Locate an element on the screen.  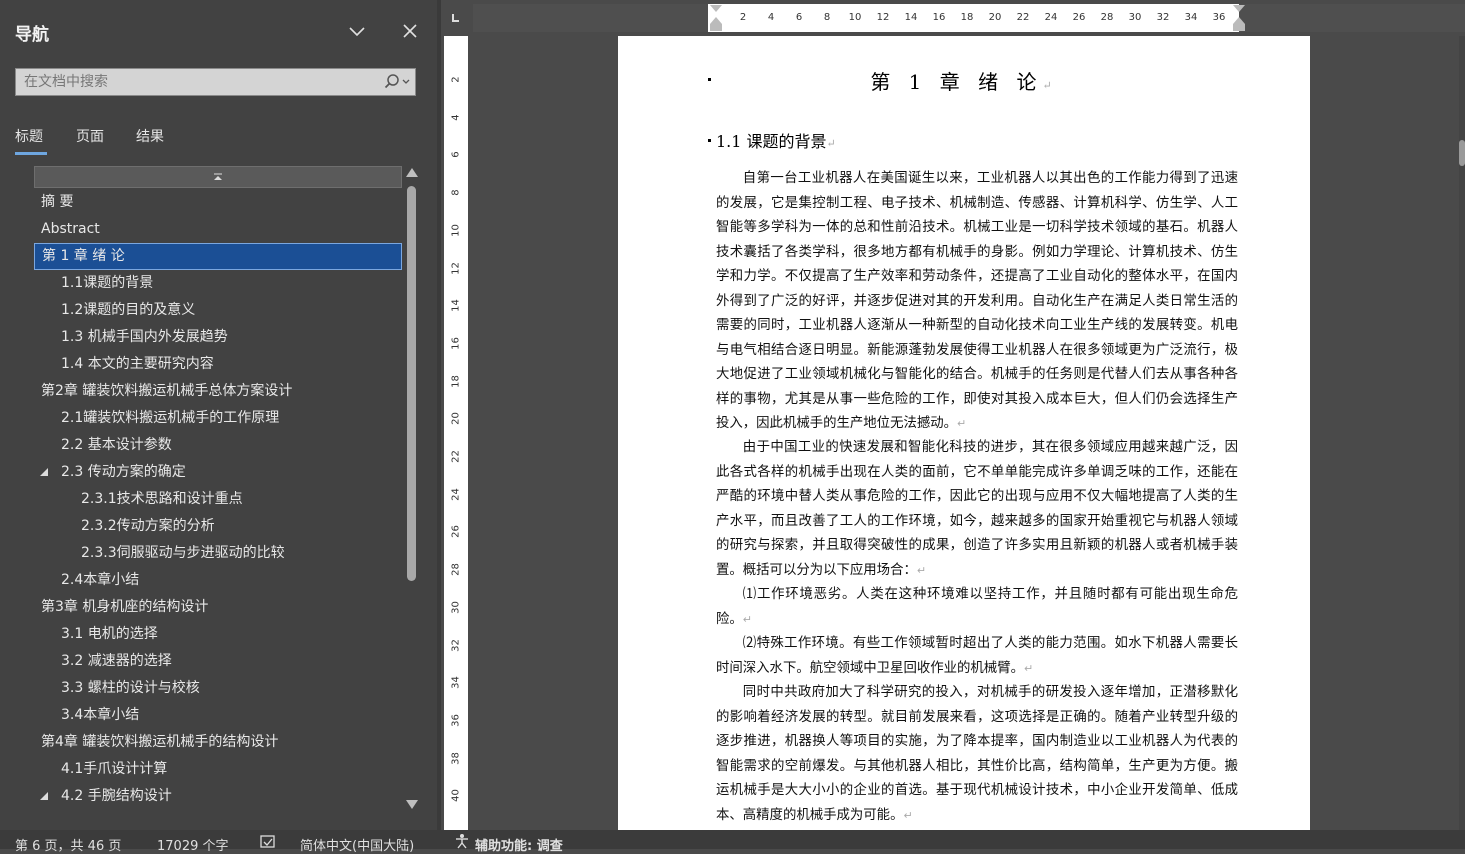
nav-heading-item: 1.1课题的背景 is located at coordinates (218, 283).